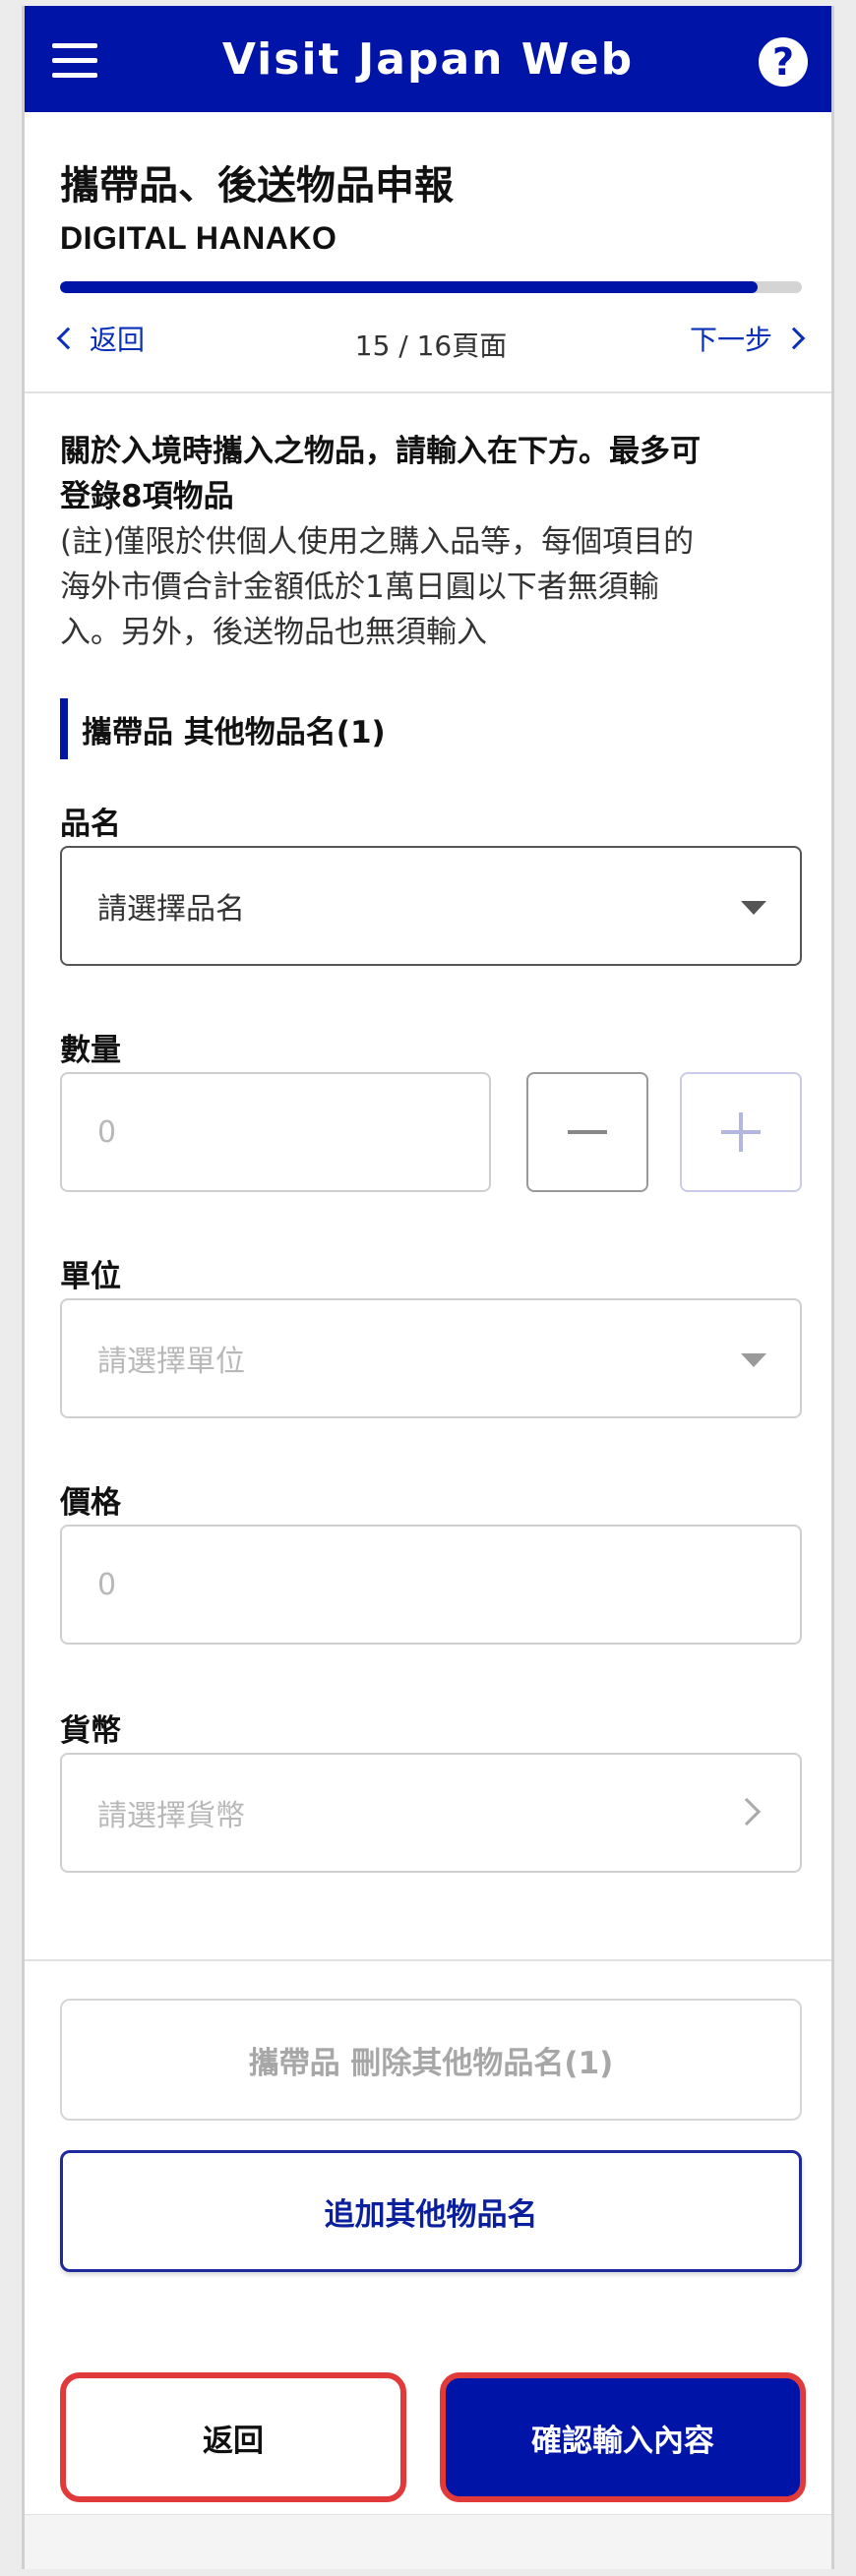 The height and width of the screenshot is (2576, 856). I want to click on footer-strip, so click(428, 2541).